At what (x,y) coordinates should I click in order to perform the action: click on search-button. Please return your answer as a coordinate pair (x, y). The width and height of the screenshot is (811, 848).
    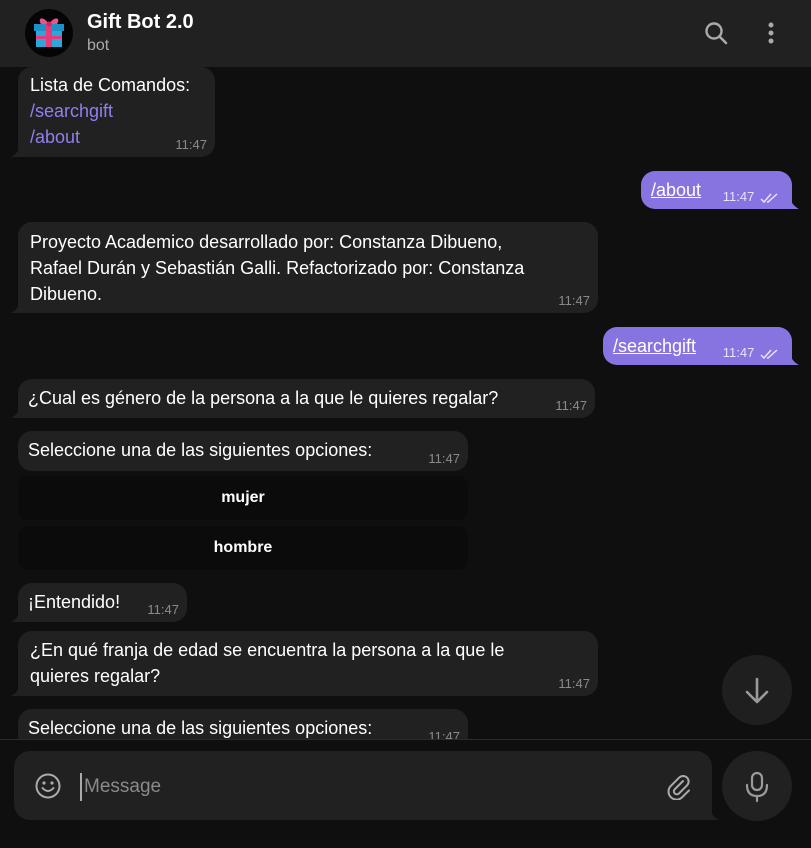
    Looking at the image, I should click on (716, 33).